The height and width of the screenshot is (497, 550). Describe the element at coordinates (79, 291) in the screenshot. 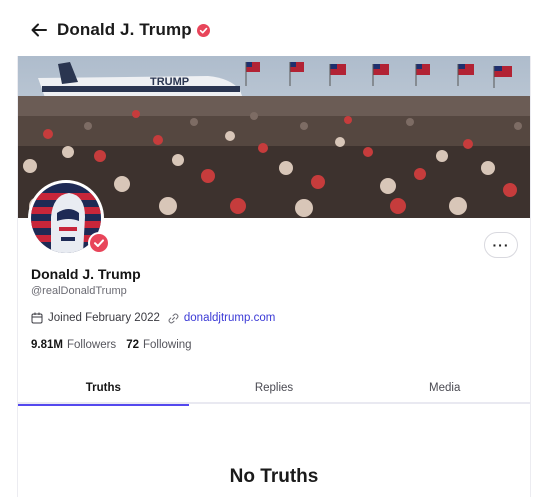

I see `username-handle: @realDonaldTrump` at that location.